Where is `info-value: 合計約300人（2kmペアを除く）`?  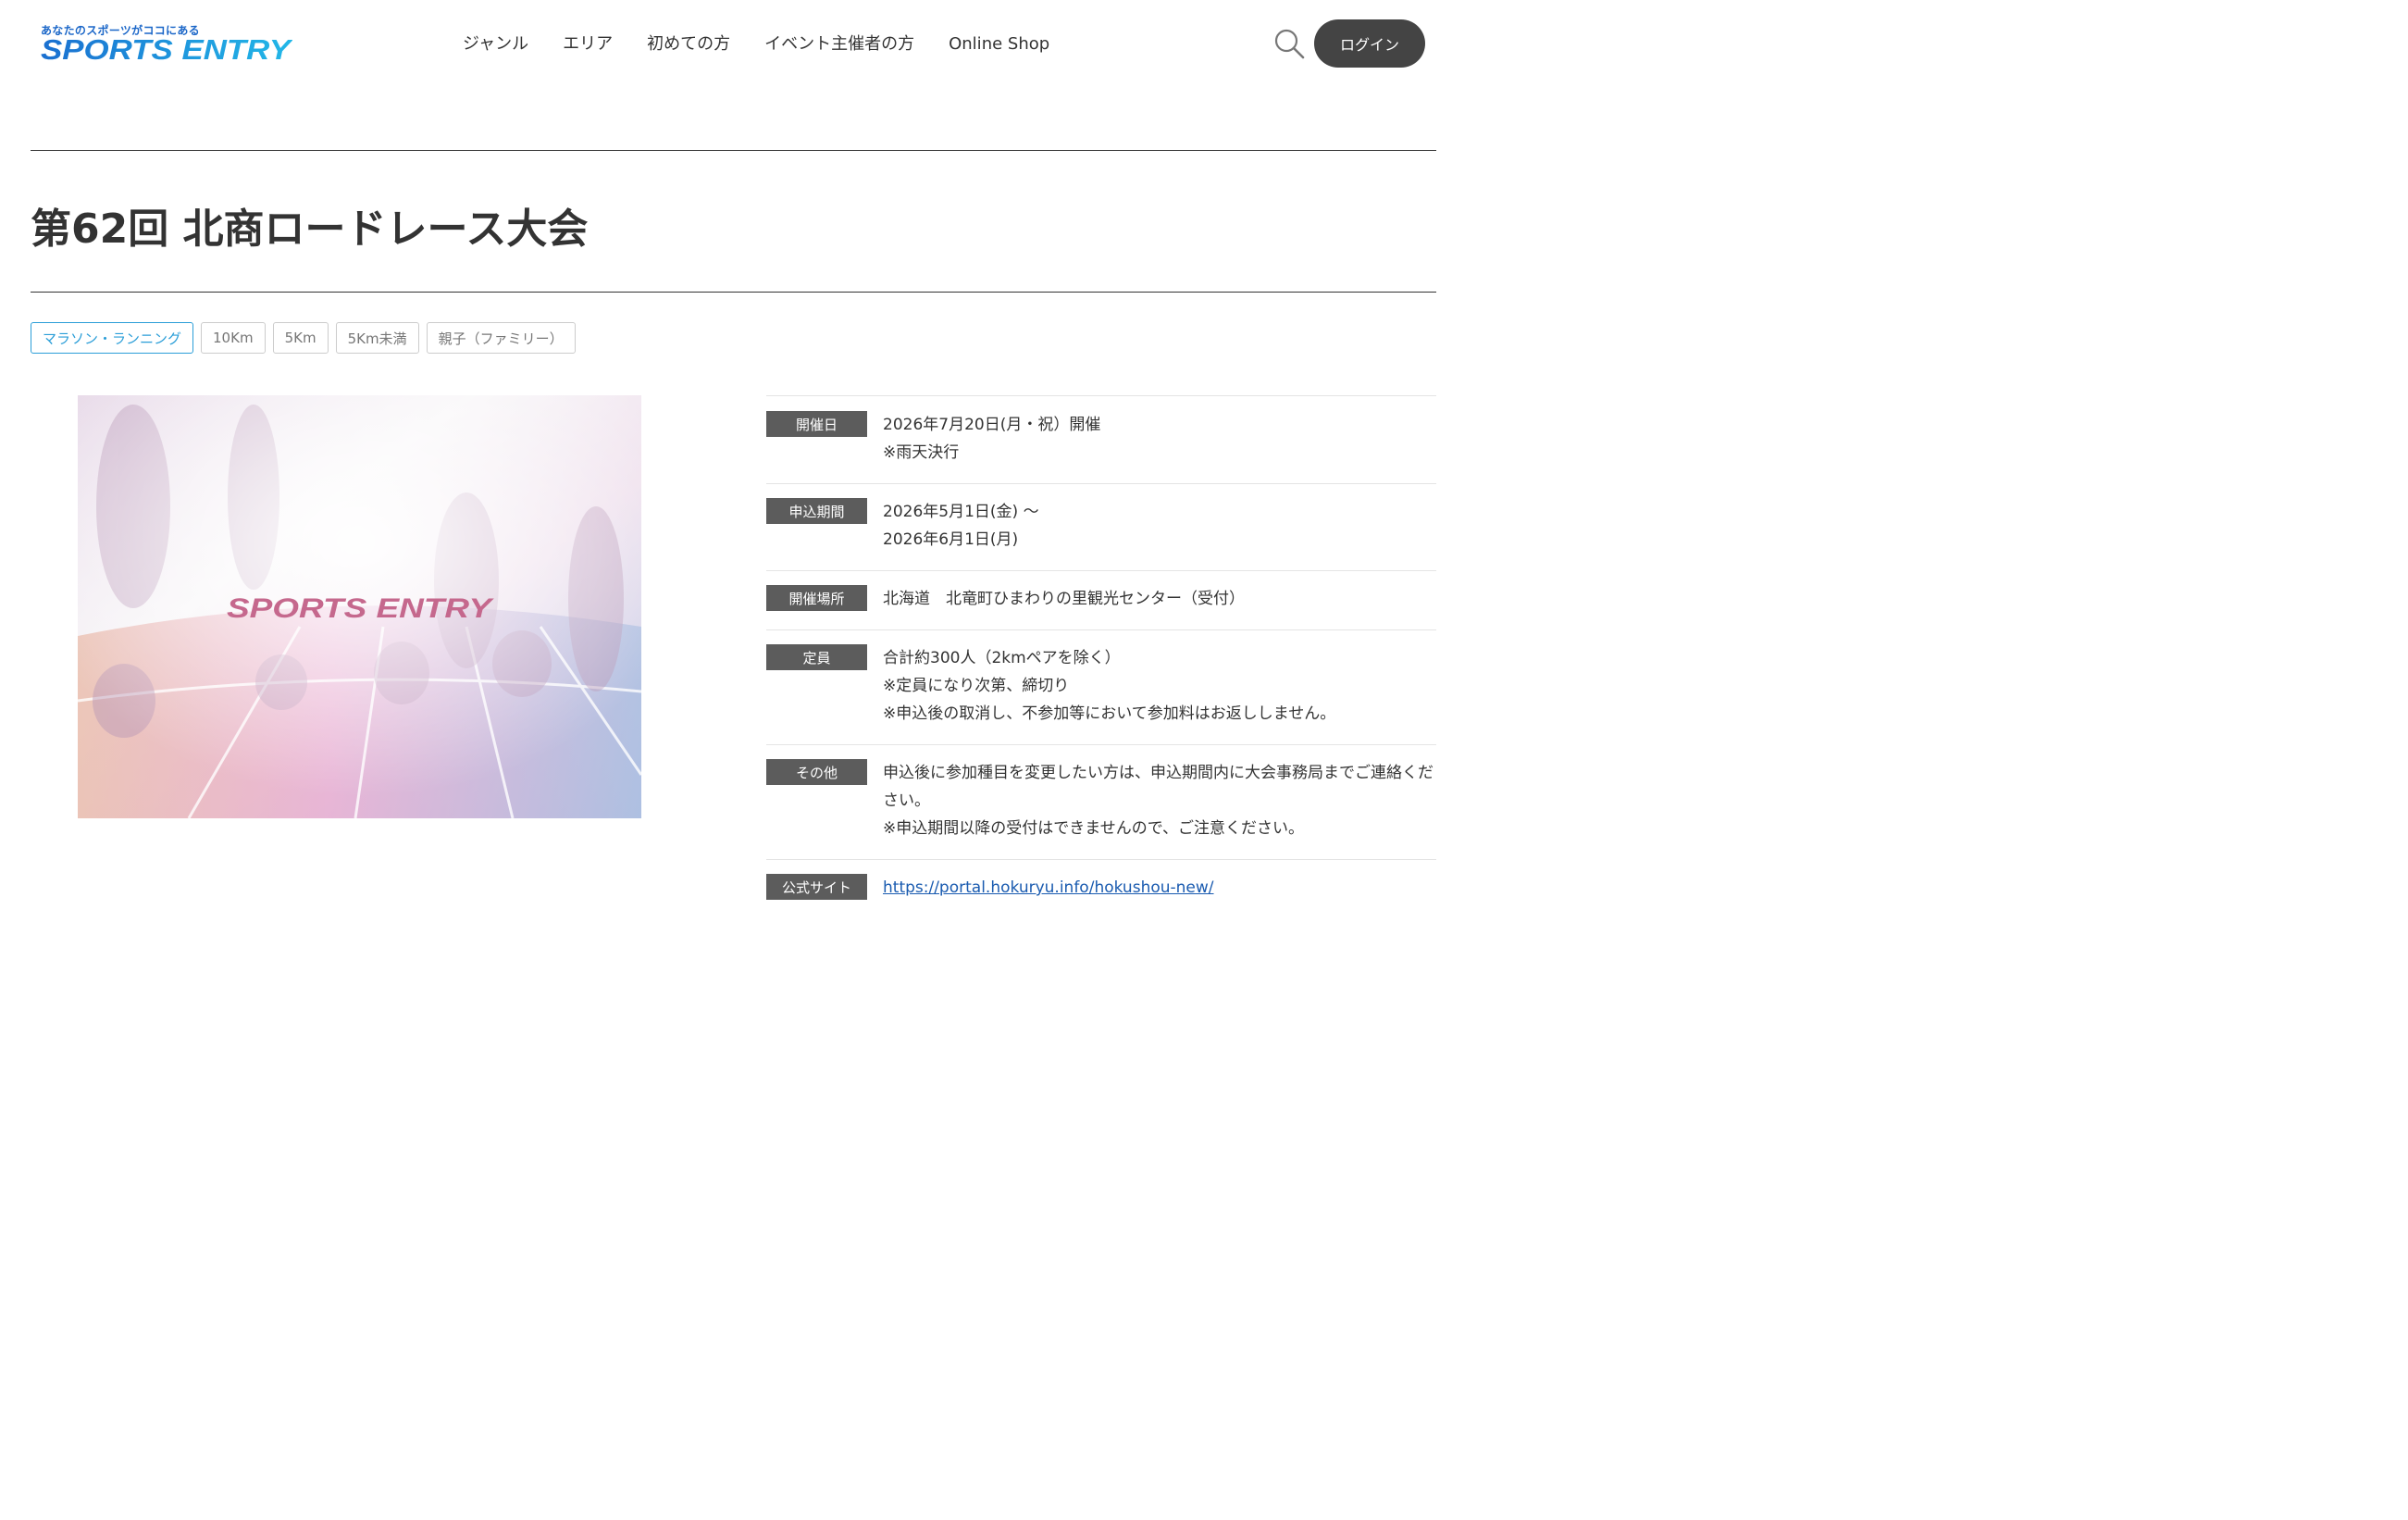 info-value: 合計約300人（2kmペアを除く） is located at coordinates (1002, 658).